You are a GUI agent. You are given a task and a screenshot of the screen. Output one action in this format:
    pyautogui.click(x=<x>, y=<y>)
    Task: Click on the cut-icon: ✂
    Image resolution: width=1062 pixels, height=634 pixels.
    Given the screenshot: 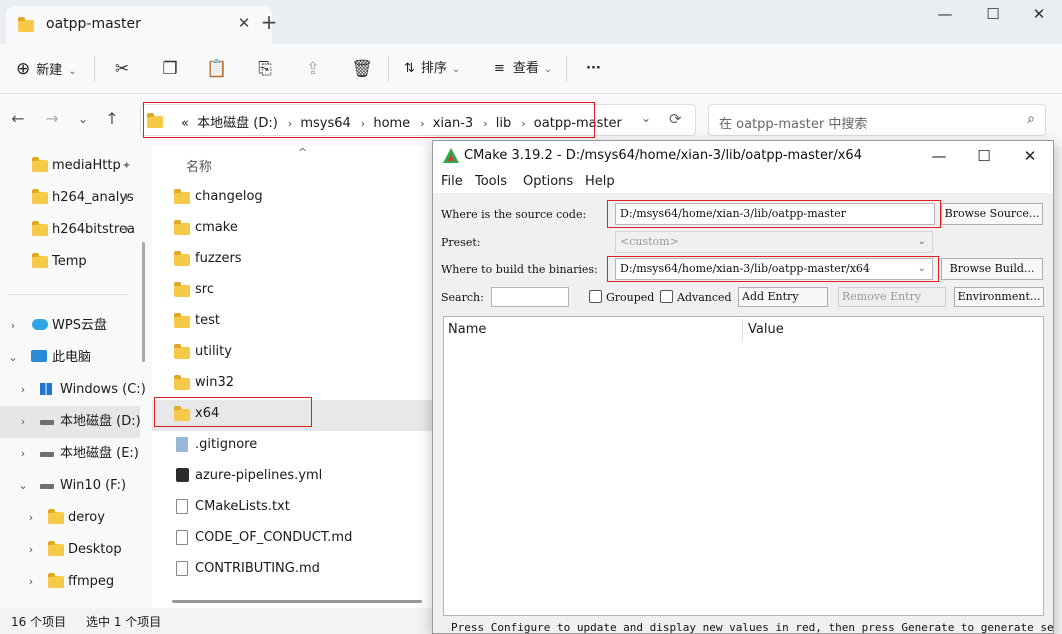 What is the action you would take?
    pyautogui.click(x=122, y=69)
    